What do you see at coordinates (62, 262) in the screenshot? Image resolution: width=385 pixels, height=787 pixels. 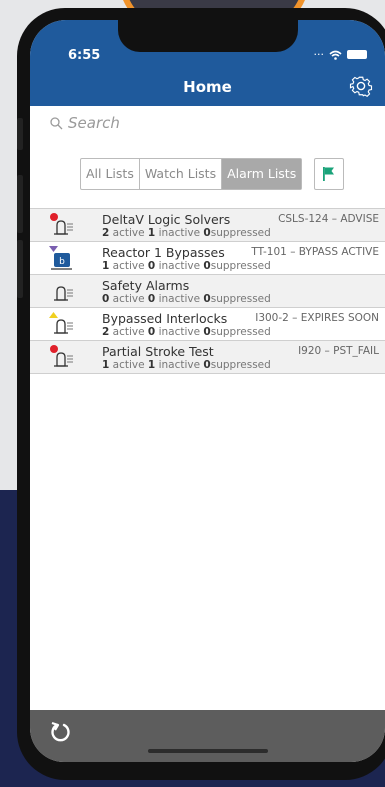 I see `svg-text: b` at bounding box center [62, 262].